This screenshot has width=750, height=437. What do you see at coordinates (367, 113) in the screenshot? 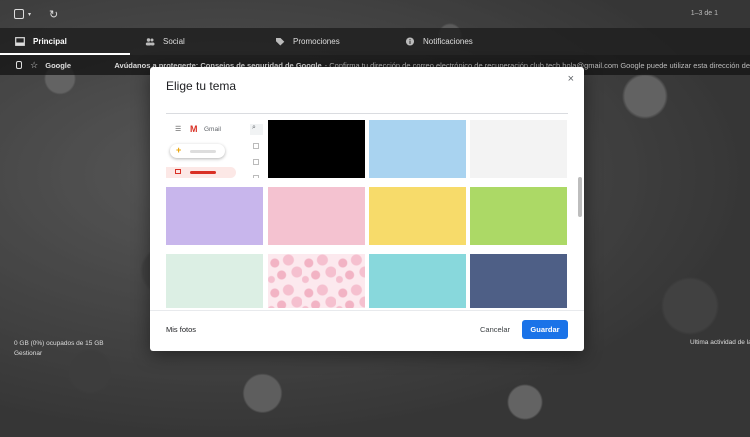
I see `dialog-divider` at bounding box center [367, 113].